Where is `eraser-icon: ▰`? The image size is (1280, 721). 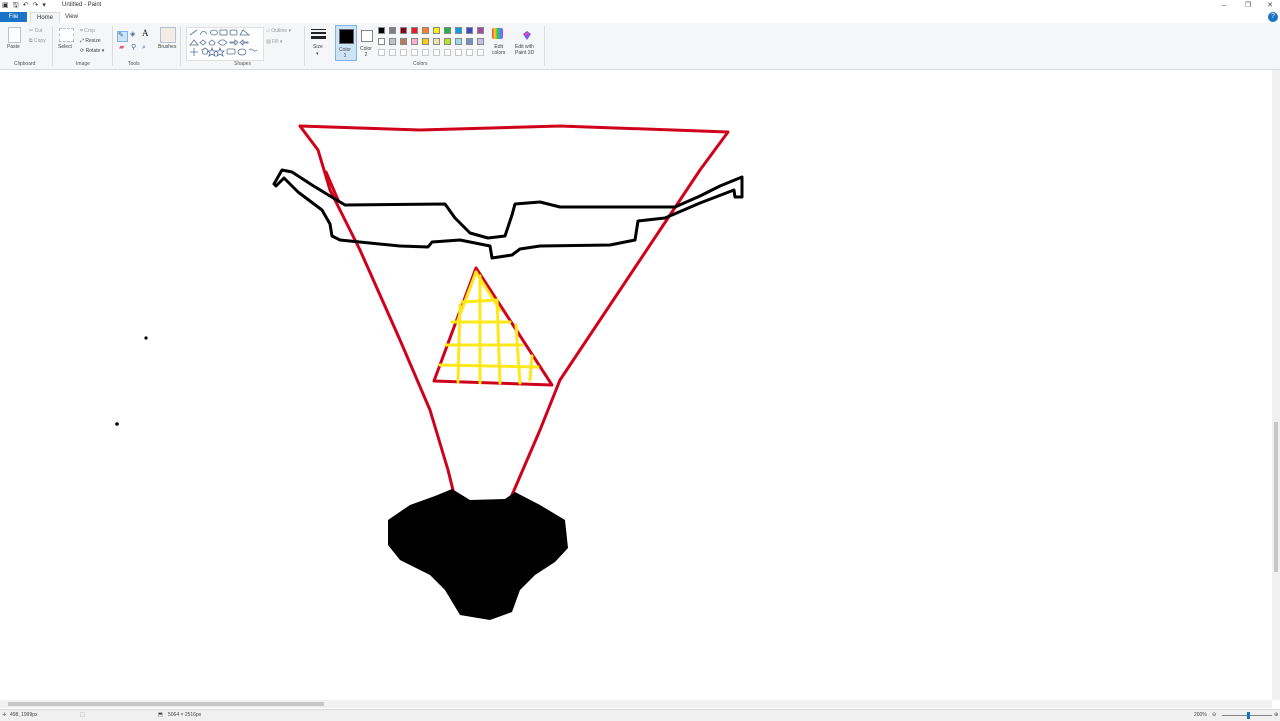 eraser-icon: ▰ is located at coordinates (121, 47).